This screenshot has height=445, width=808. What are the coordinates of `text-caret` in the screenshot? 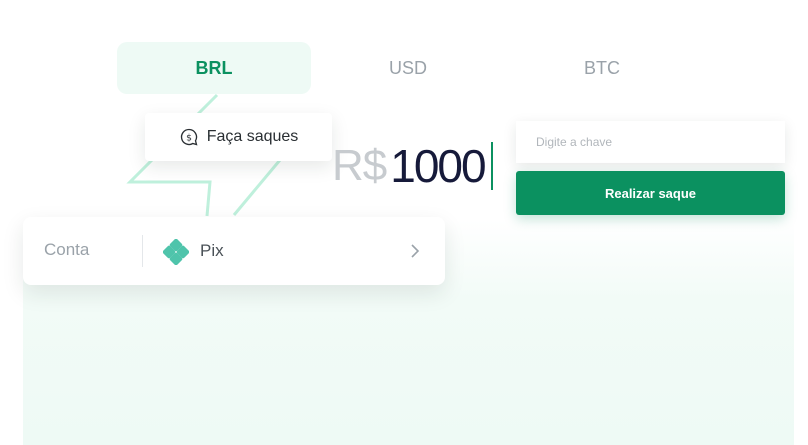 It's located at (491, 166).